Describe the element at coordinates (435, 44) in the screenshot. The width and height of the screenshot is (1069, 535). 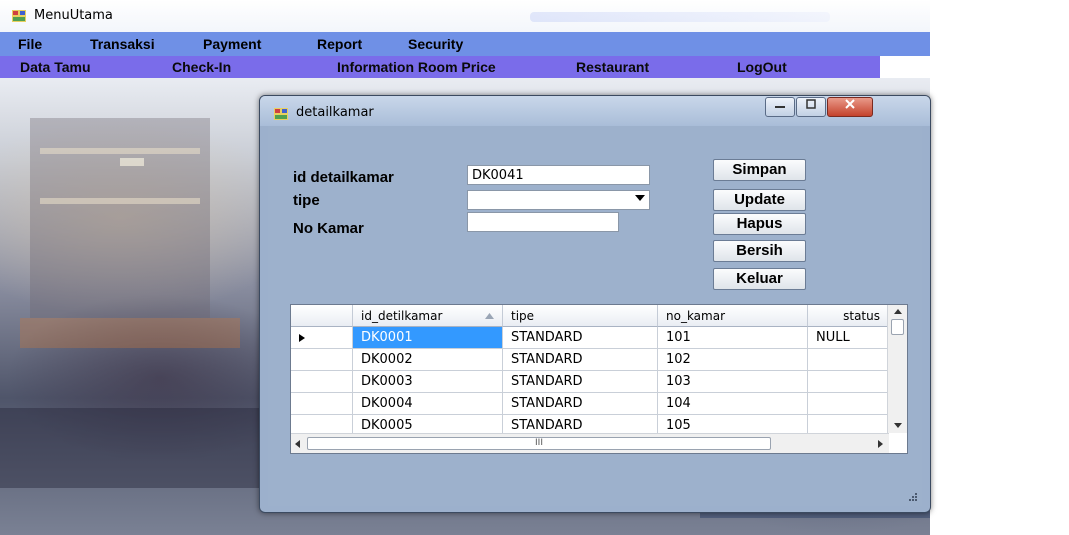
I see `menu-security: Security` at that location.